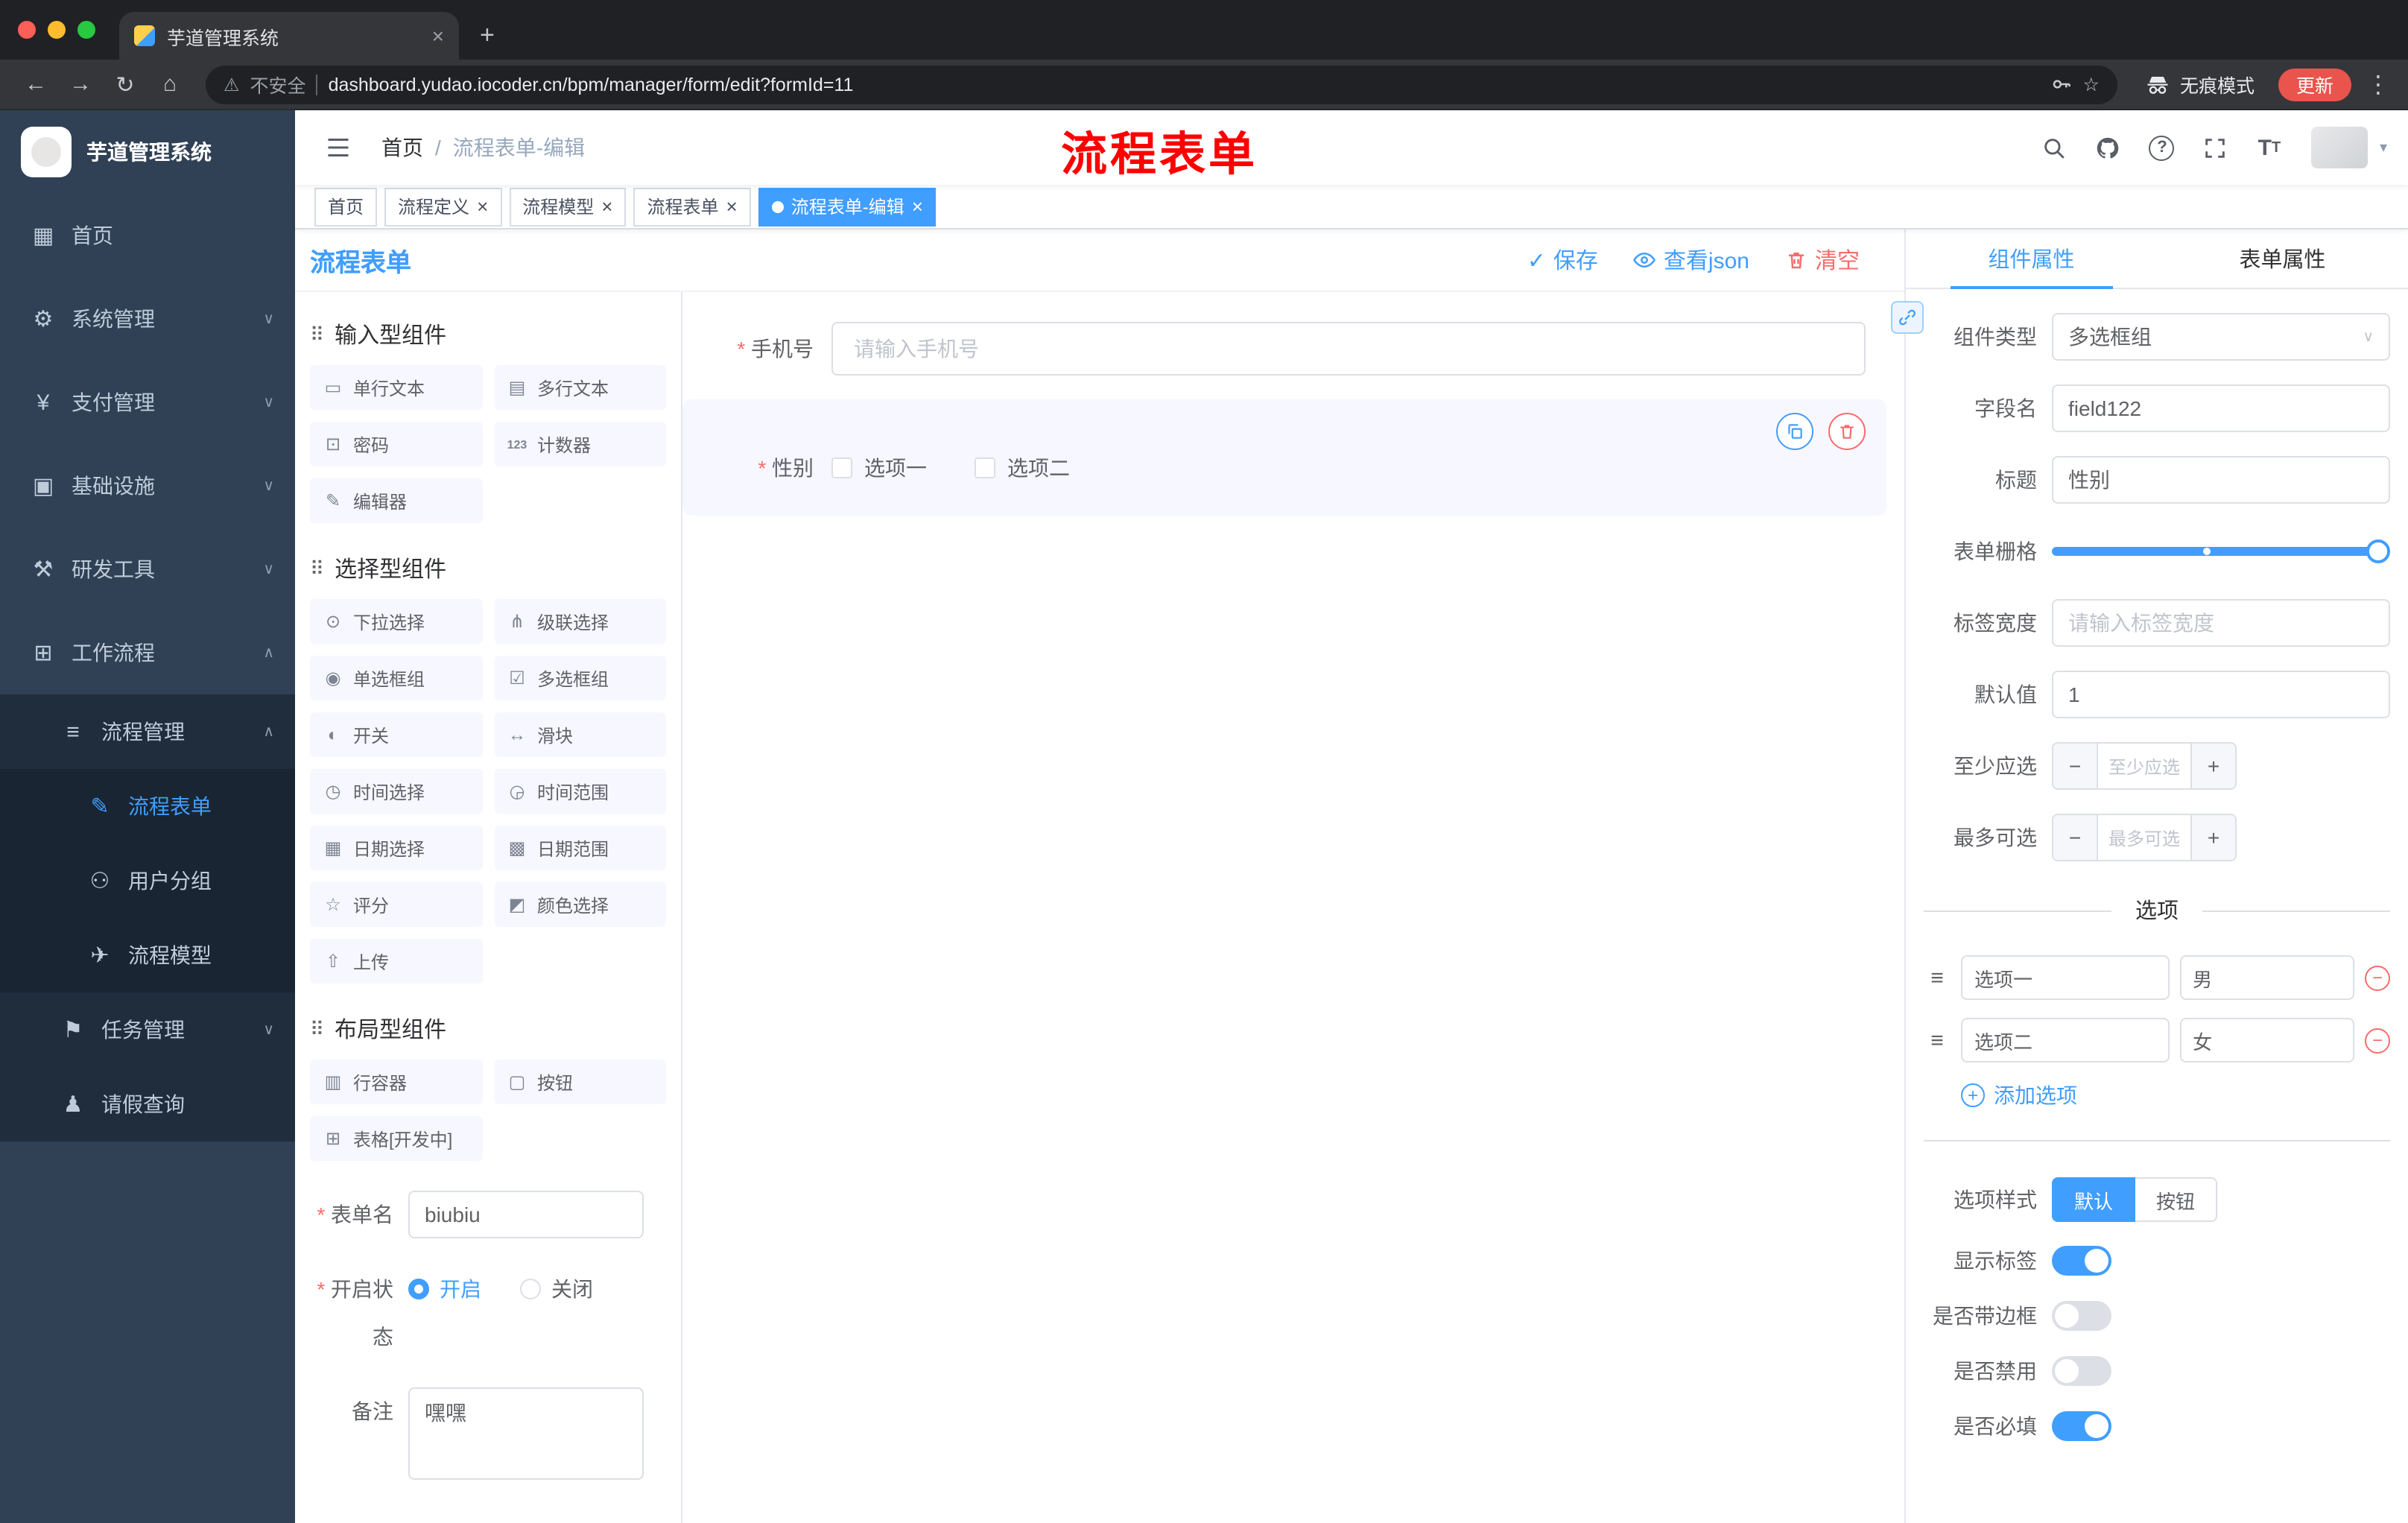  Describe the element at coordinates (2081, 1261) in the screenshot. I see `show-label-switch` at that location.